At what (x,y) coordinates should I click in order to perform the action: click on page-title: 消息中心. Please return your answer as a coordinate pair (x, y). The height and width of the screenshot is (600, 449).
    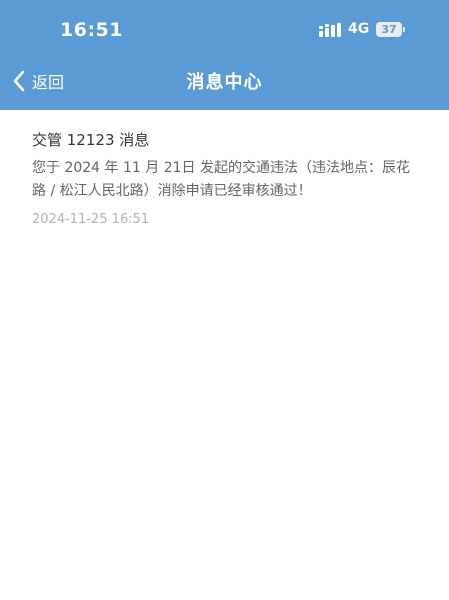
    Looking at the image, I should click on (224, 82).